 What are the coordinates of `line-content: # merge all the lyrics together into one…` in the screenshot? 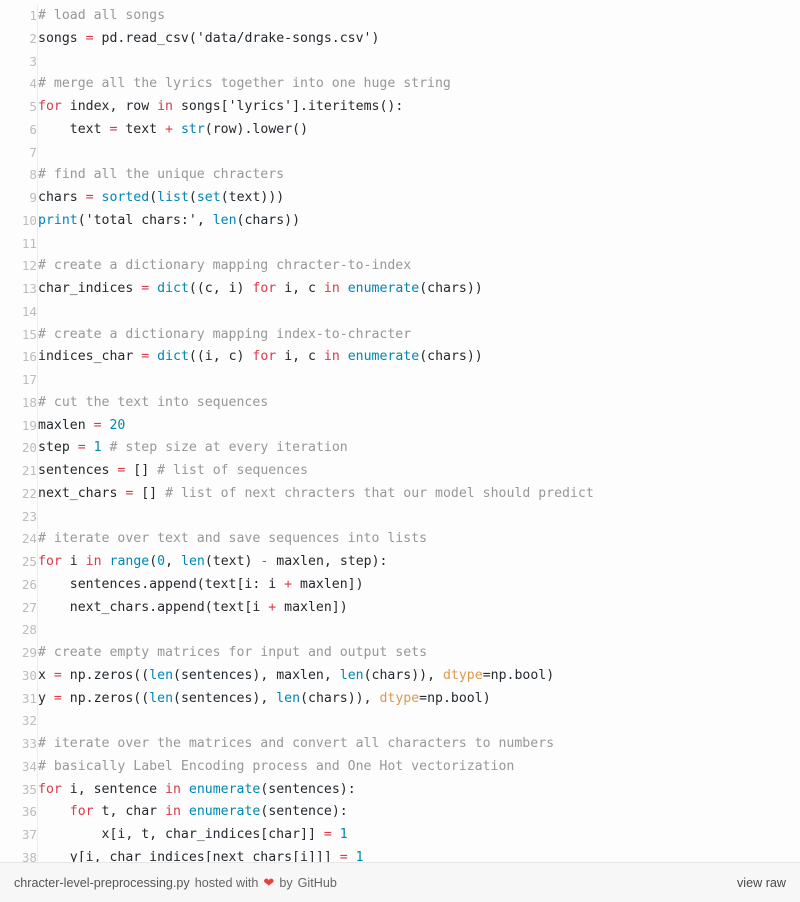 It's located at (419, 84).